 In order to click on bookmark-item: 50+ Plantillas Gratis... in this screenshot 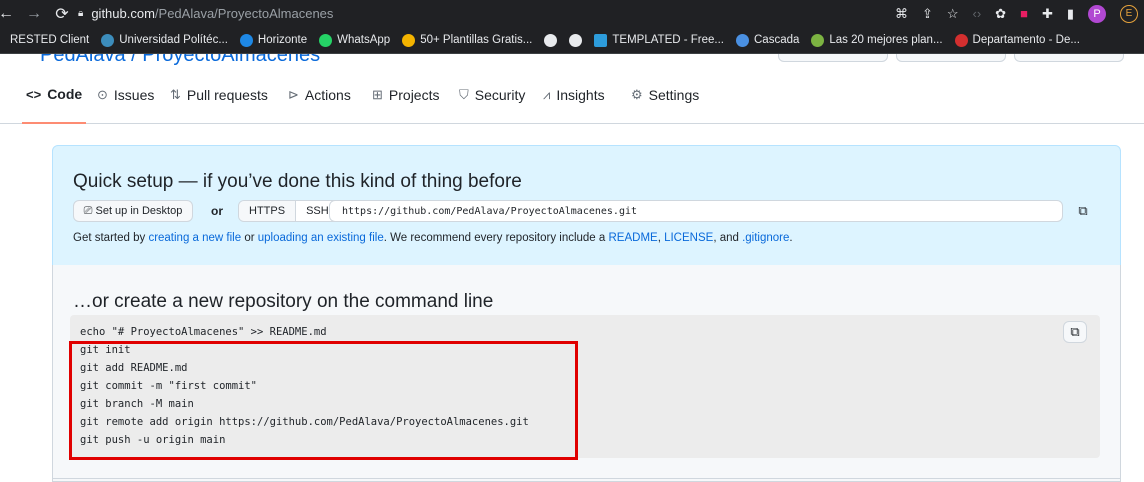, I will do `click(467, 40)`.